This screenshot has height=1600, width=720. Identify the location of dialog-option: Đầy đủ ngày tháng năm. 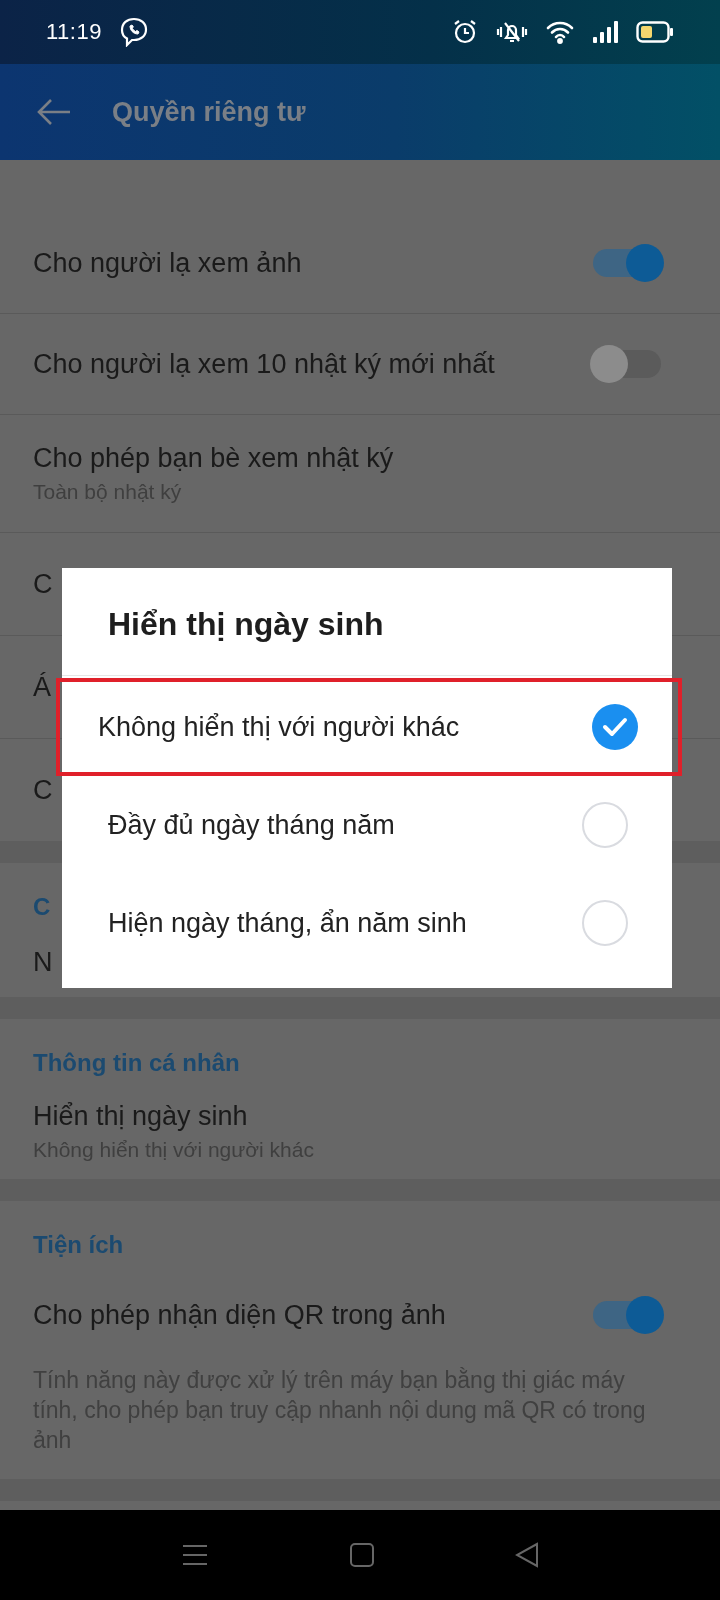
(367, 825).